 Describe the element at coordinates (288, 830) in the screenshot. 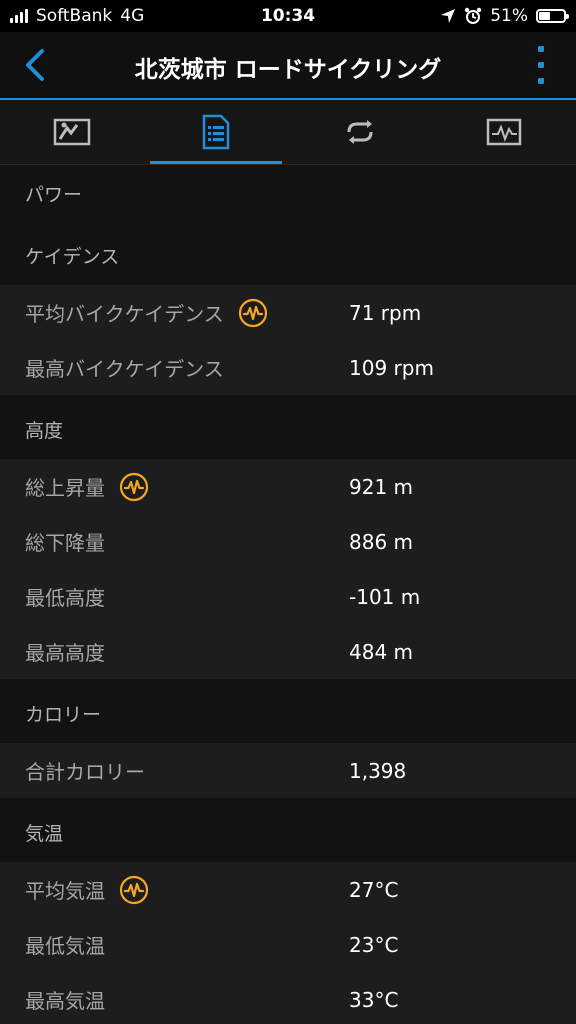

I see `section-header-temperature: 気温` at that location.